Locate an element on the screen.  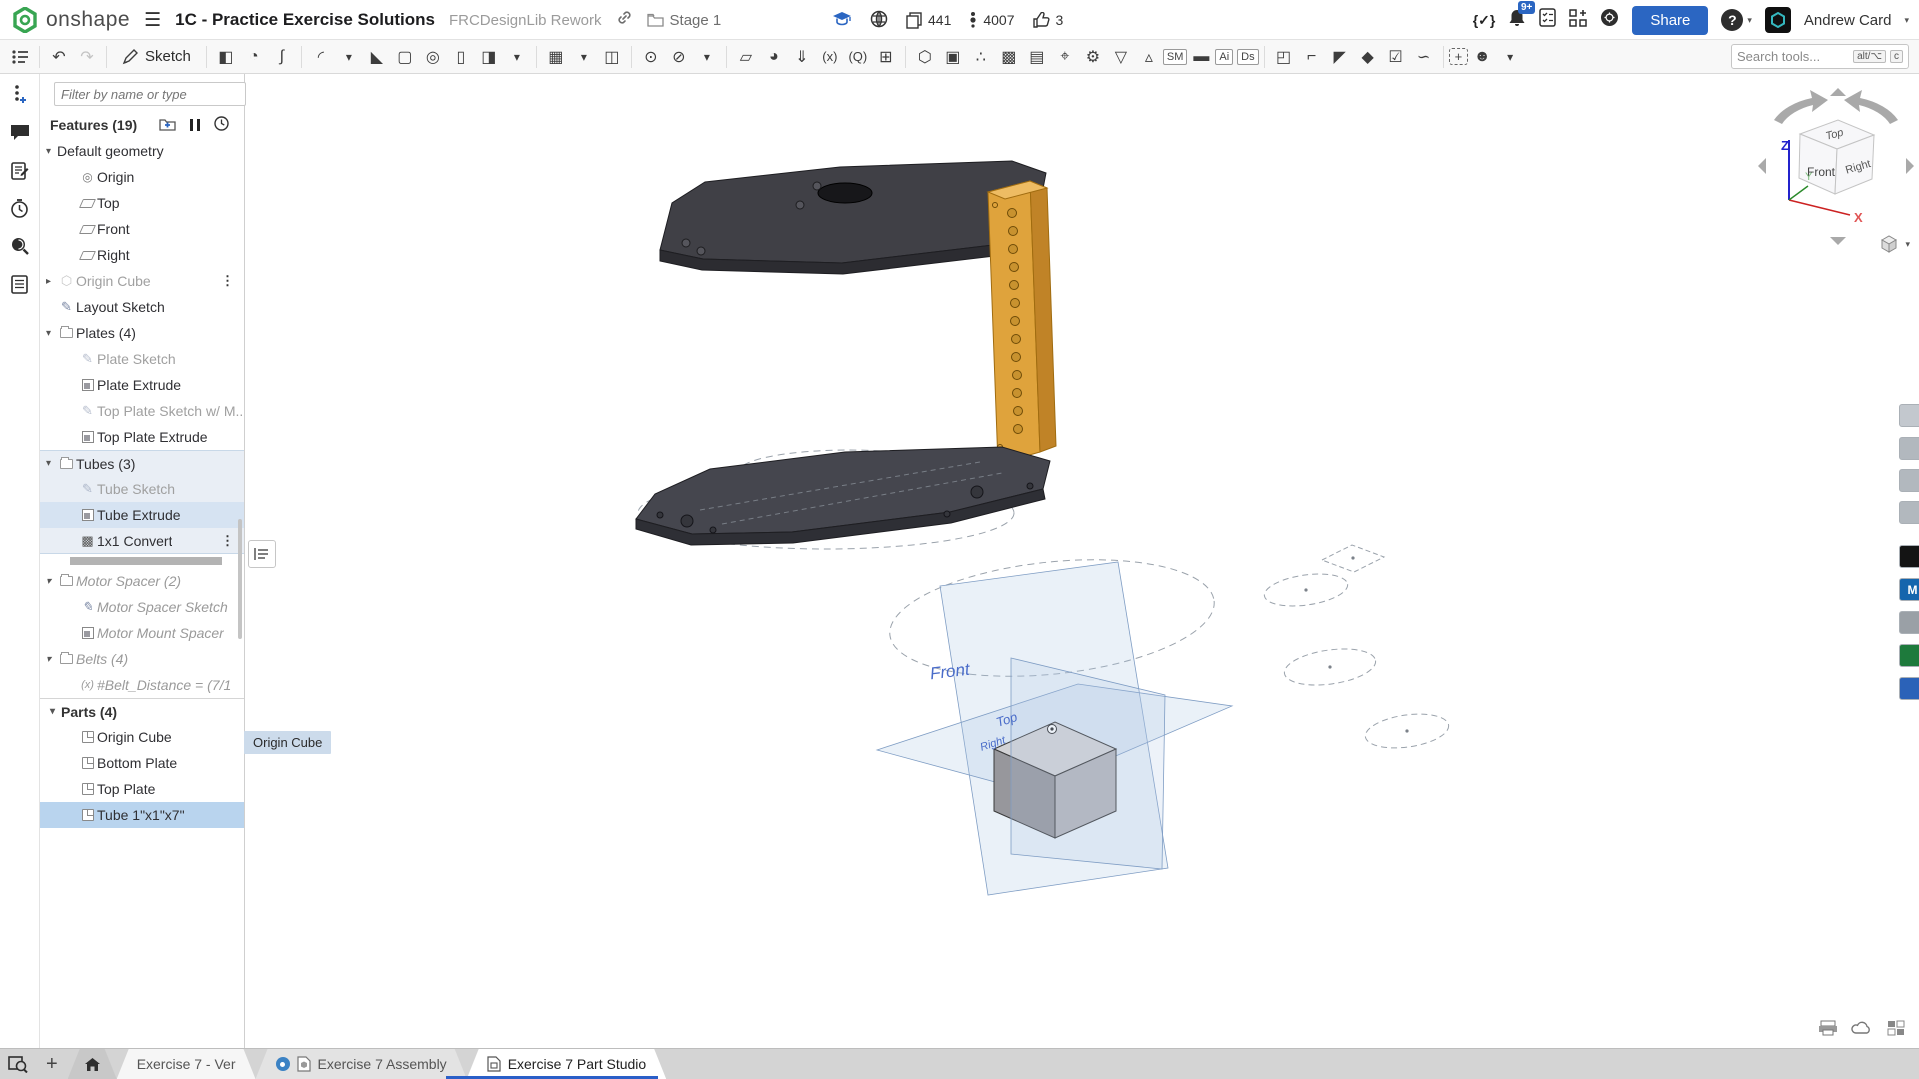
split-icon: ⊘ is located at coordinates (679, 57).